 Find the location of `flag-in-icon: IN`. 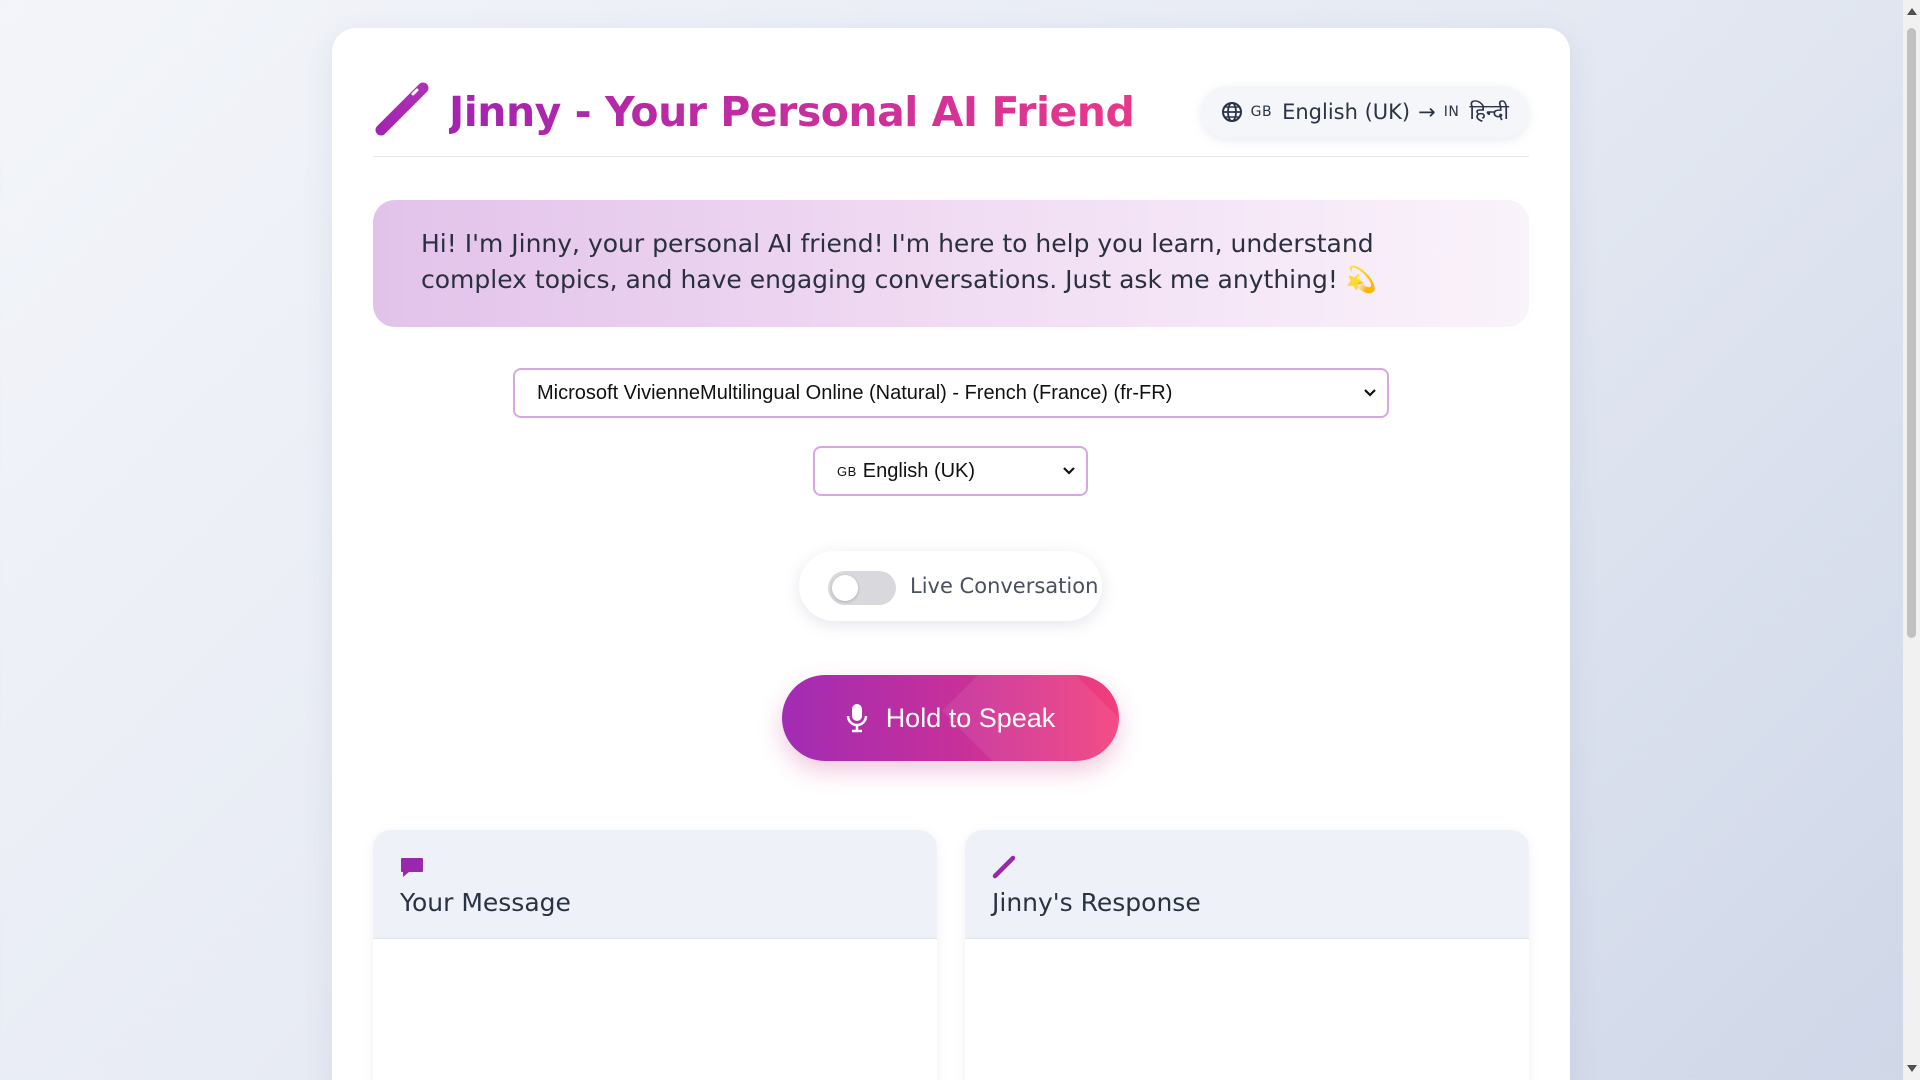

flag-in-icon: IN is located at coordinates (1451, 112).